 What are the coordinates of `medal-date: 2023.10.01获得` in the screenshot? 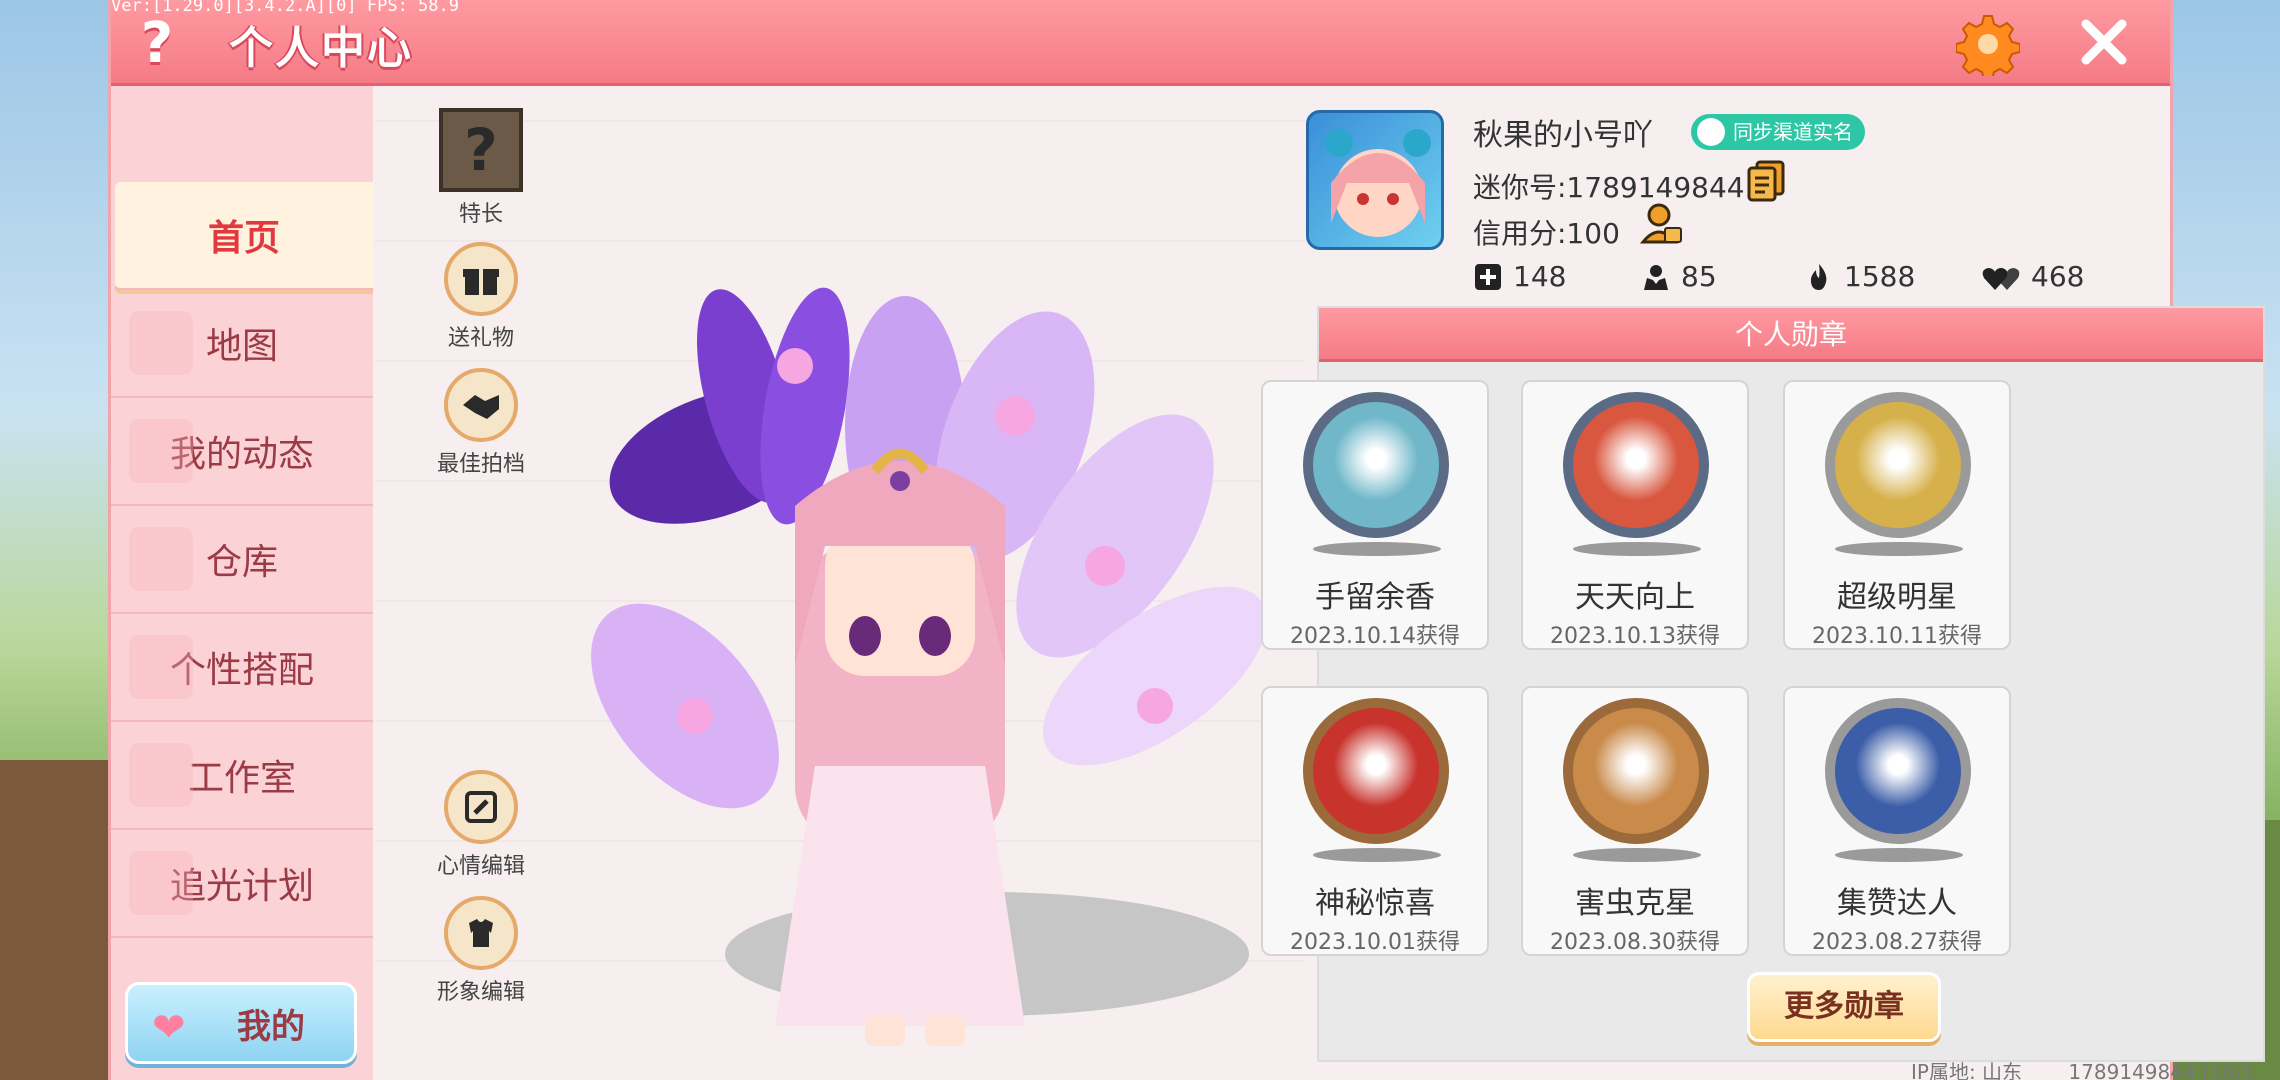 It's located at (1375, 942).